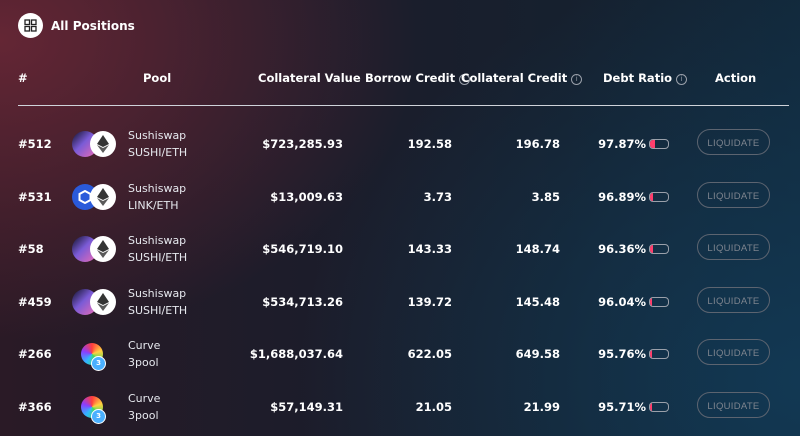 The height and width of the screenshot is (436, 800). What do you see at coordinates (35, 302) in the screenshot?
I see `position-id: #459` at bounding box center [35, 302].